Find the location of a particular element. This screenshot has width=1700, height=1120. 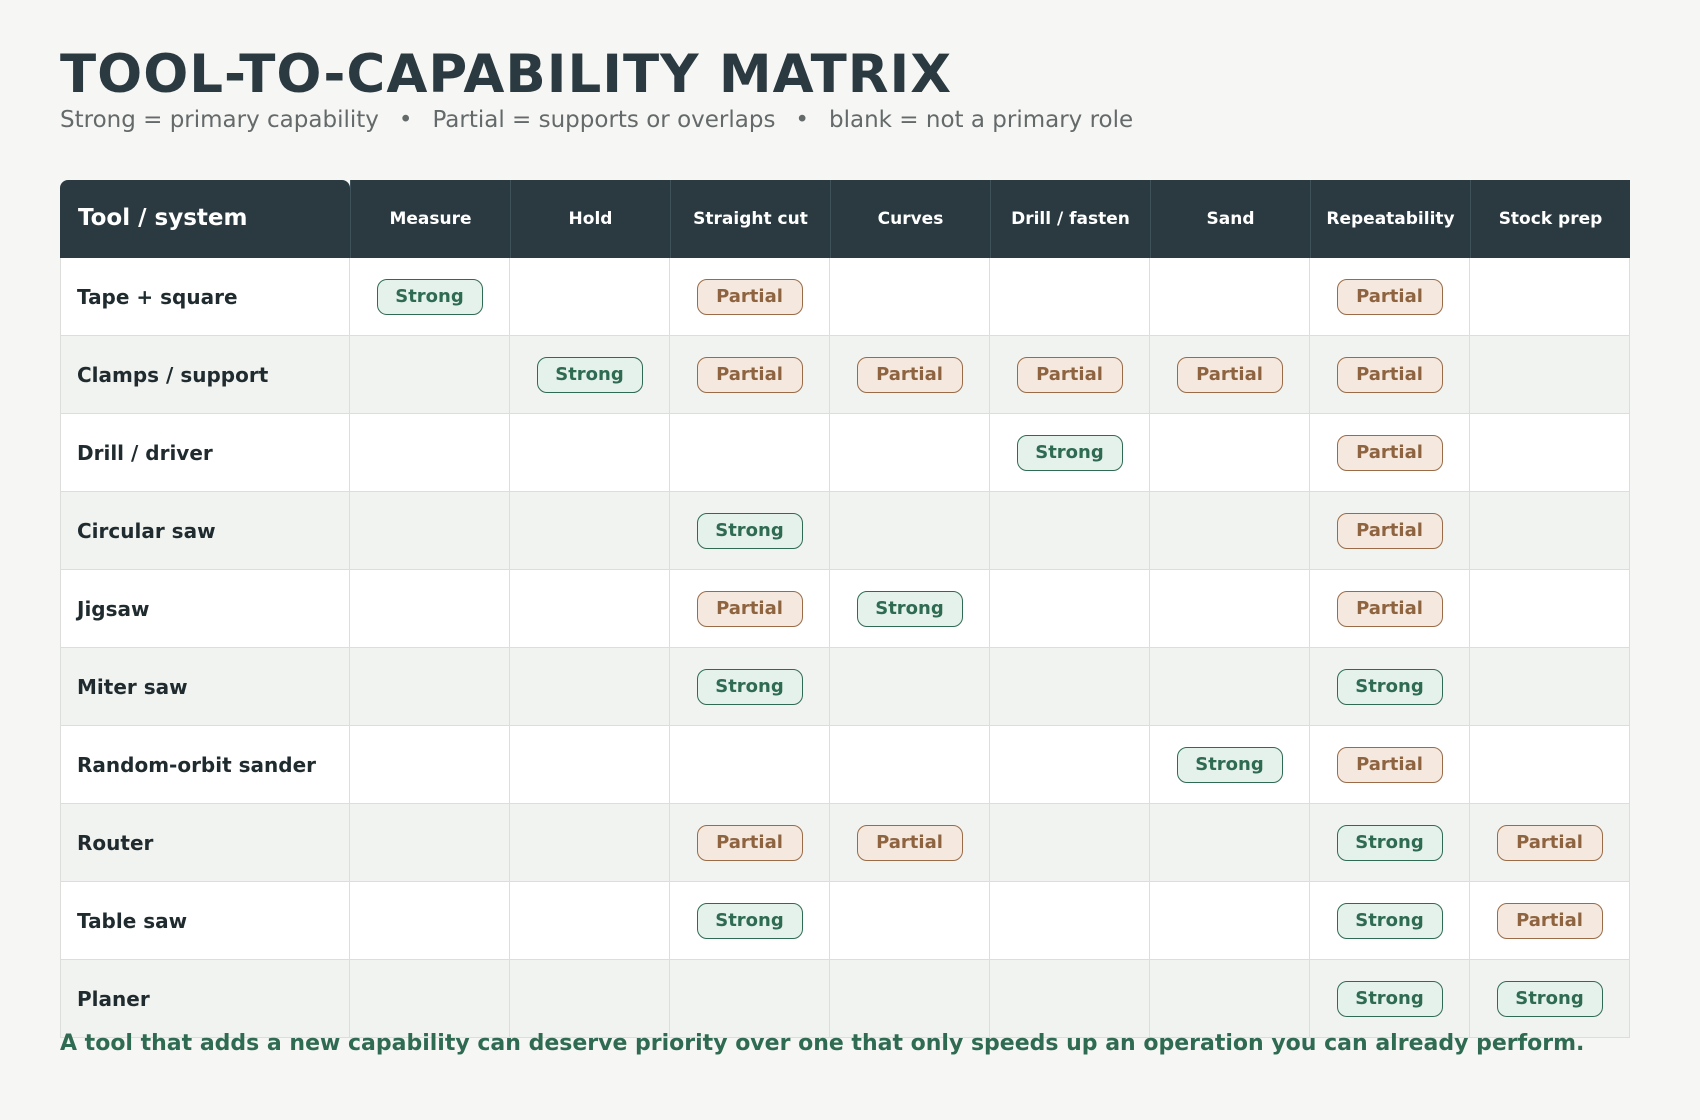

column-header: Hold is located at coordinates (590, 219).